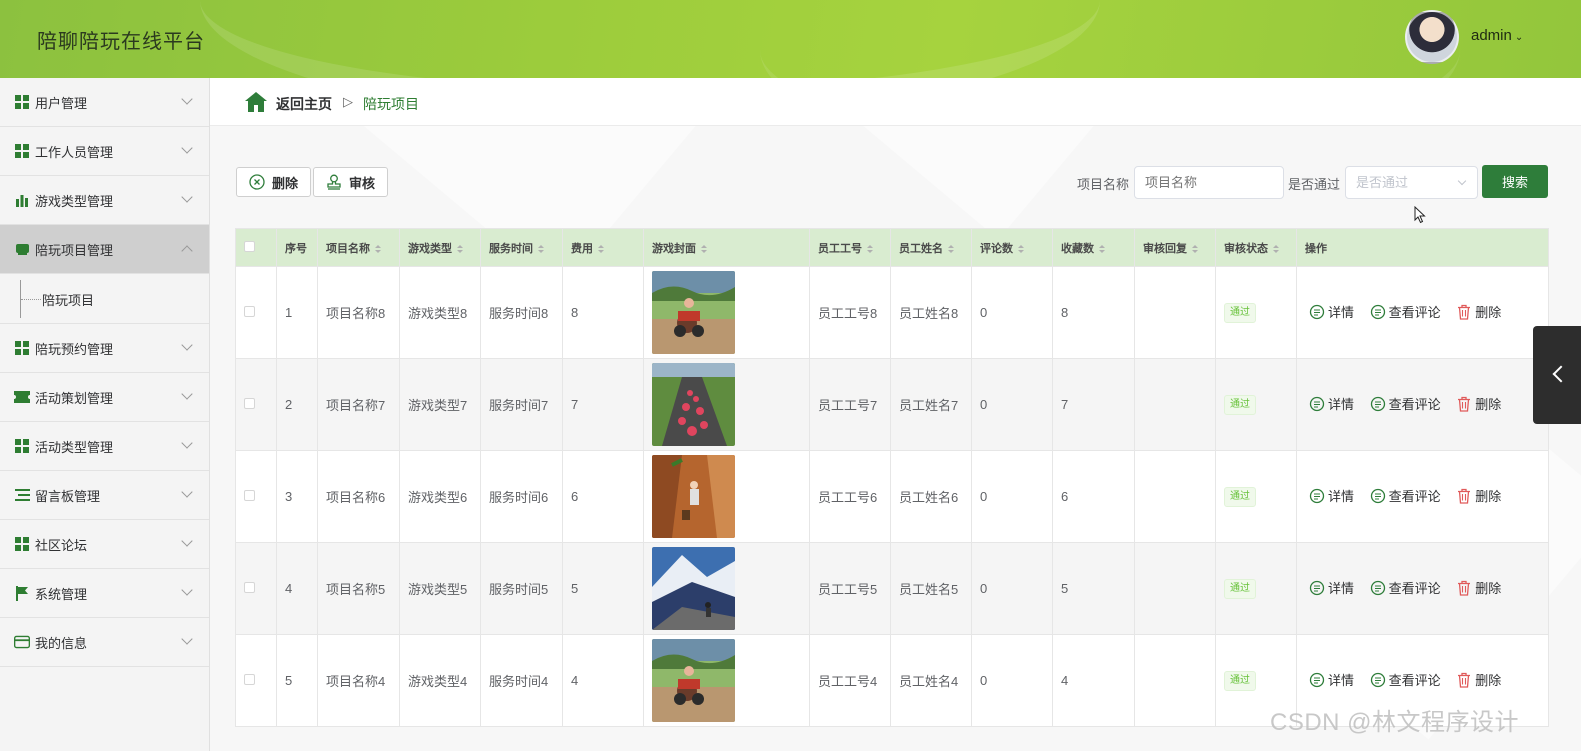 The height and width of the screenshot is (751, 1581). I want to click on batch-delete-button: 删除, so click(273, 182).